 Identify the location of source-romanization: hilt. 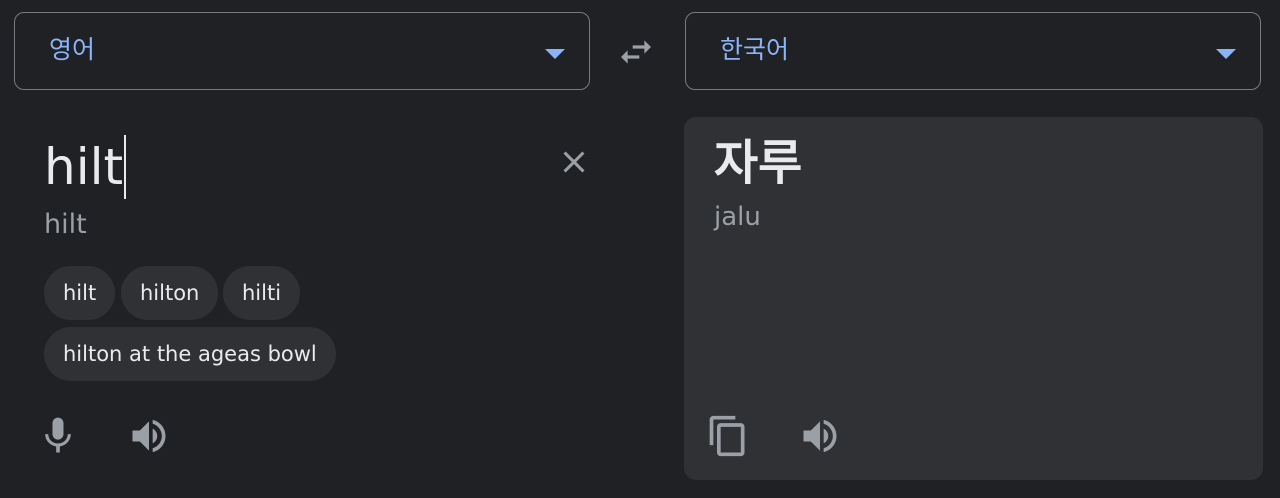
(65, 224).